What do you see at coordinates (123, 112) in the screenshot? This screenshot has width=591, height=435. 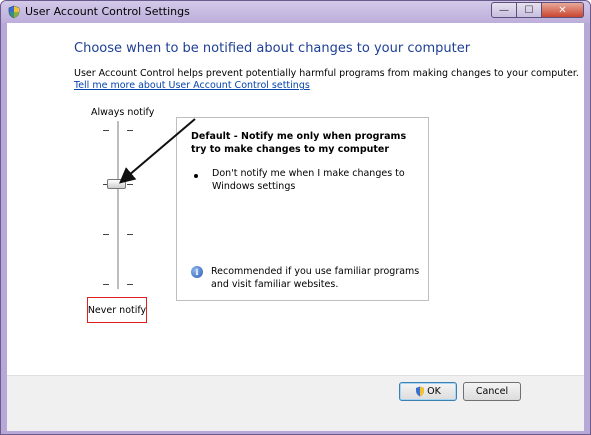 I see `slider-top-label: Always notify` at bounding box center [123, 112].